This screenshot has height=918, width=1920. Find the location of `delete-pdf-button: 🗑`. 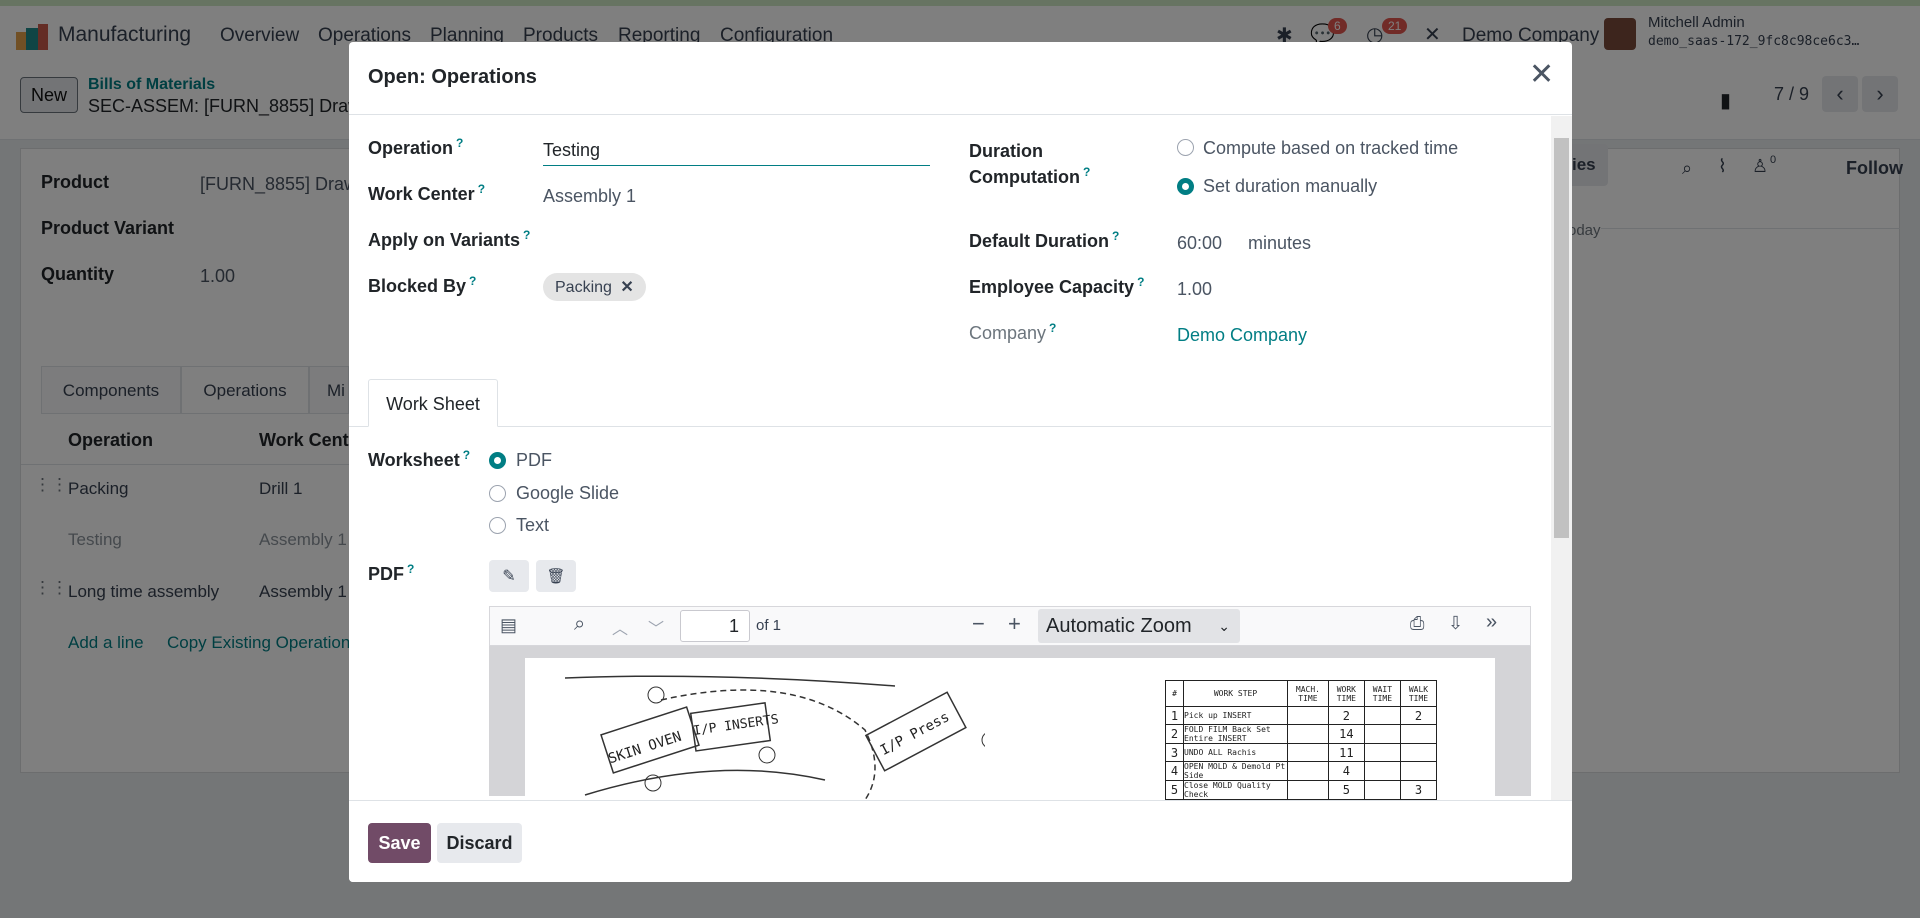

delete-pdf-button: 🗑 is located at coordinates (556, 576).